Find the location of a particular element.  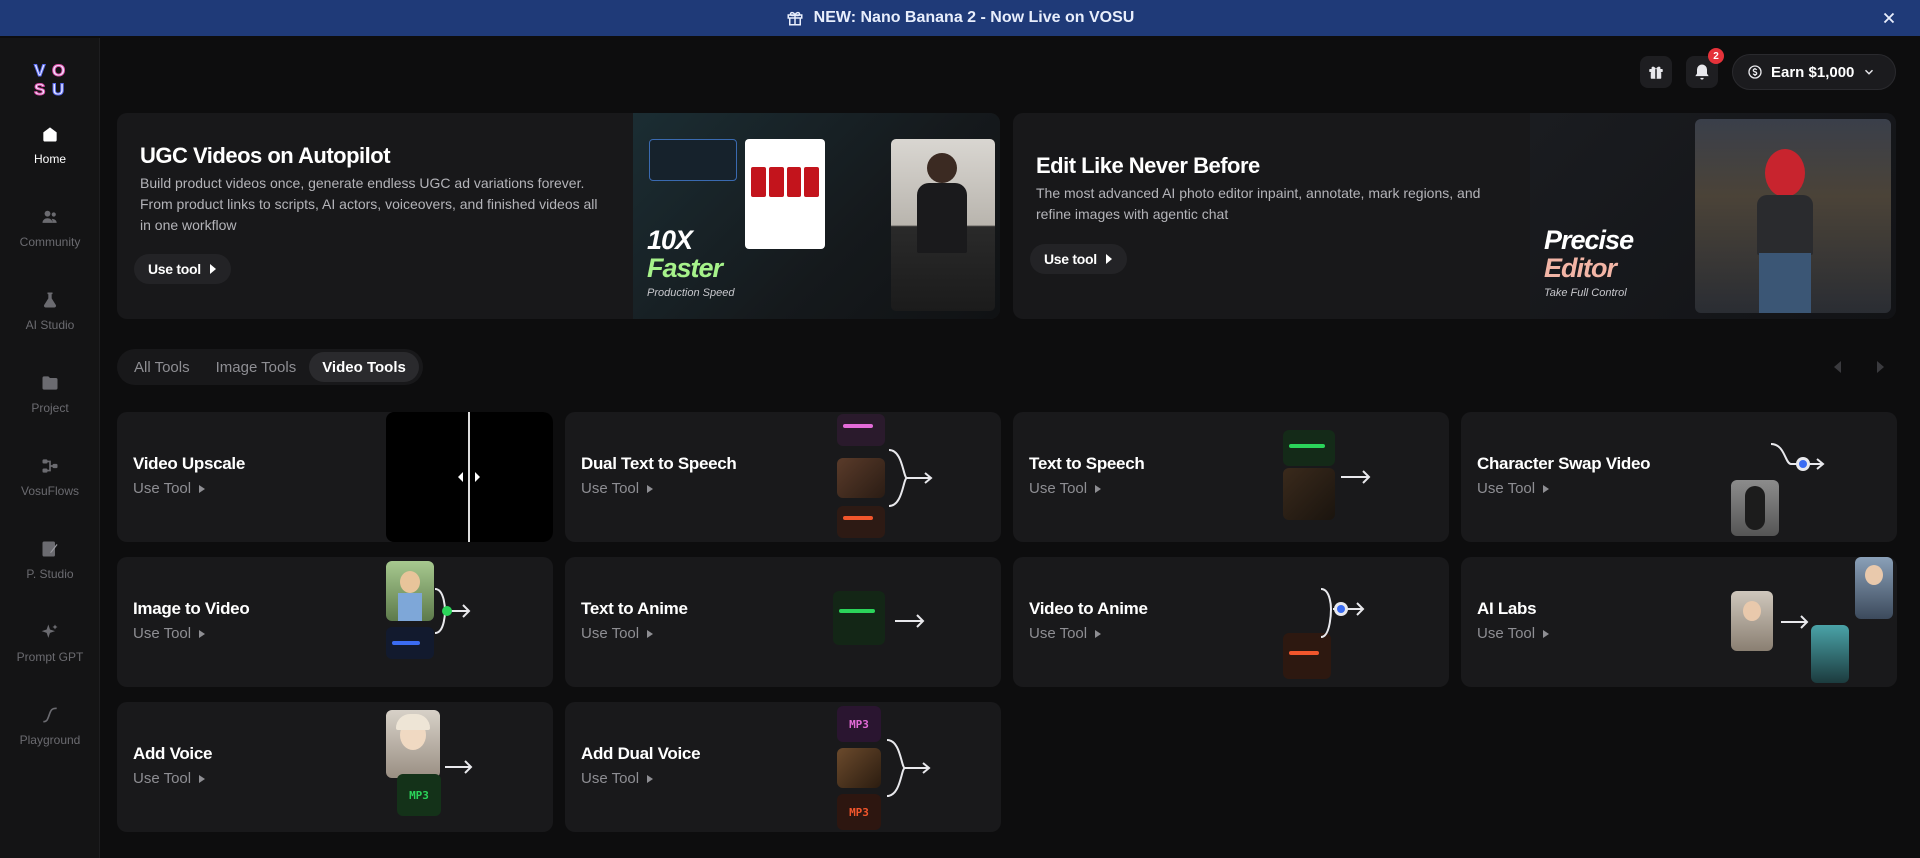

sidebar-item-vosuflows: VosuFlows is located at coordinates (50, 486).